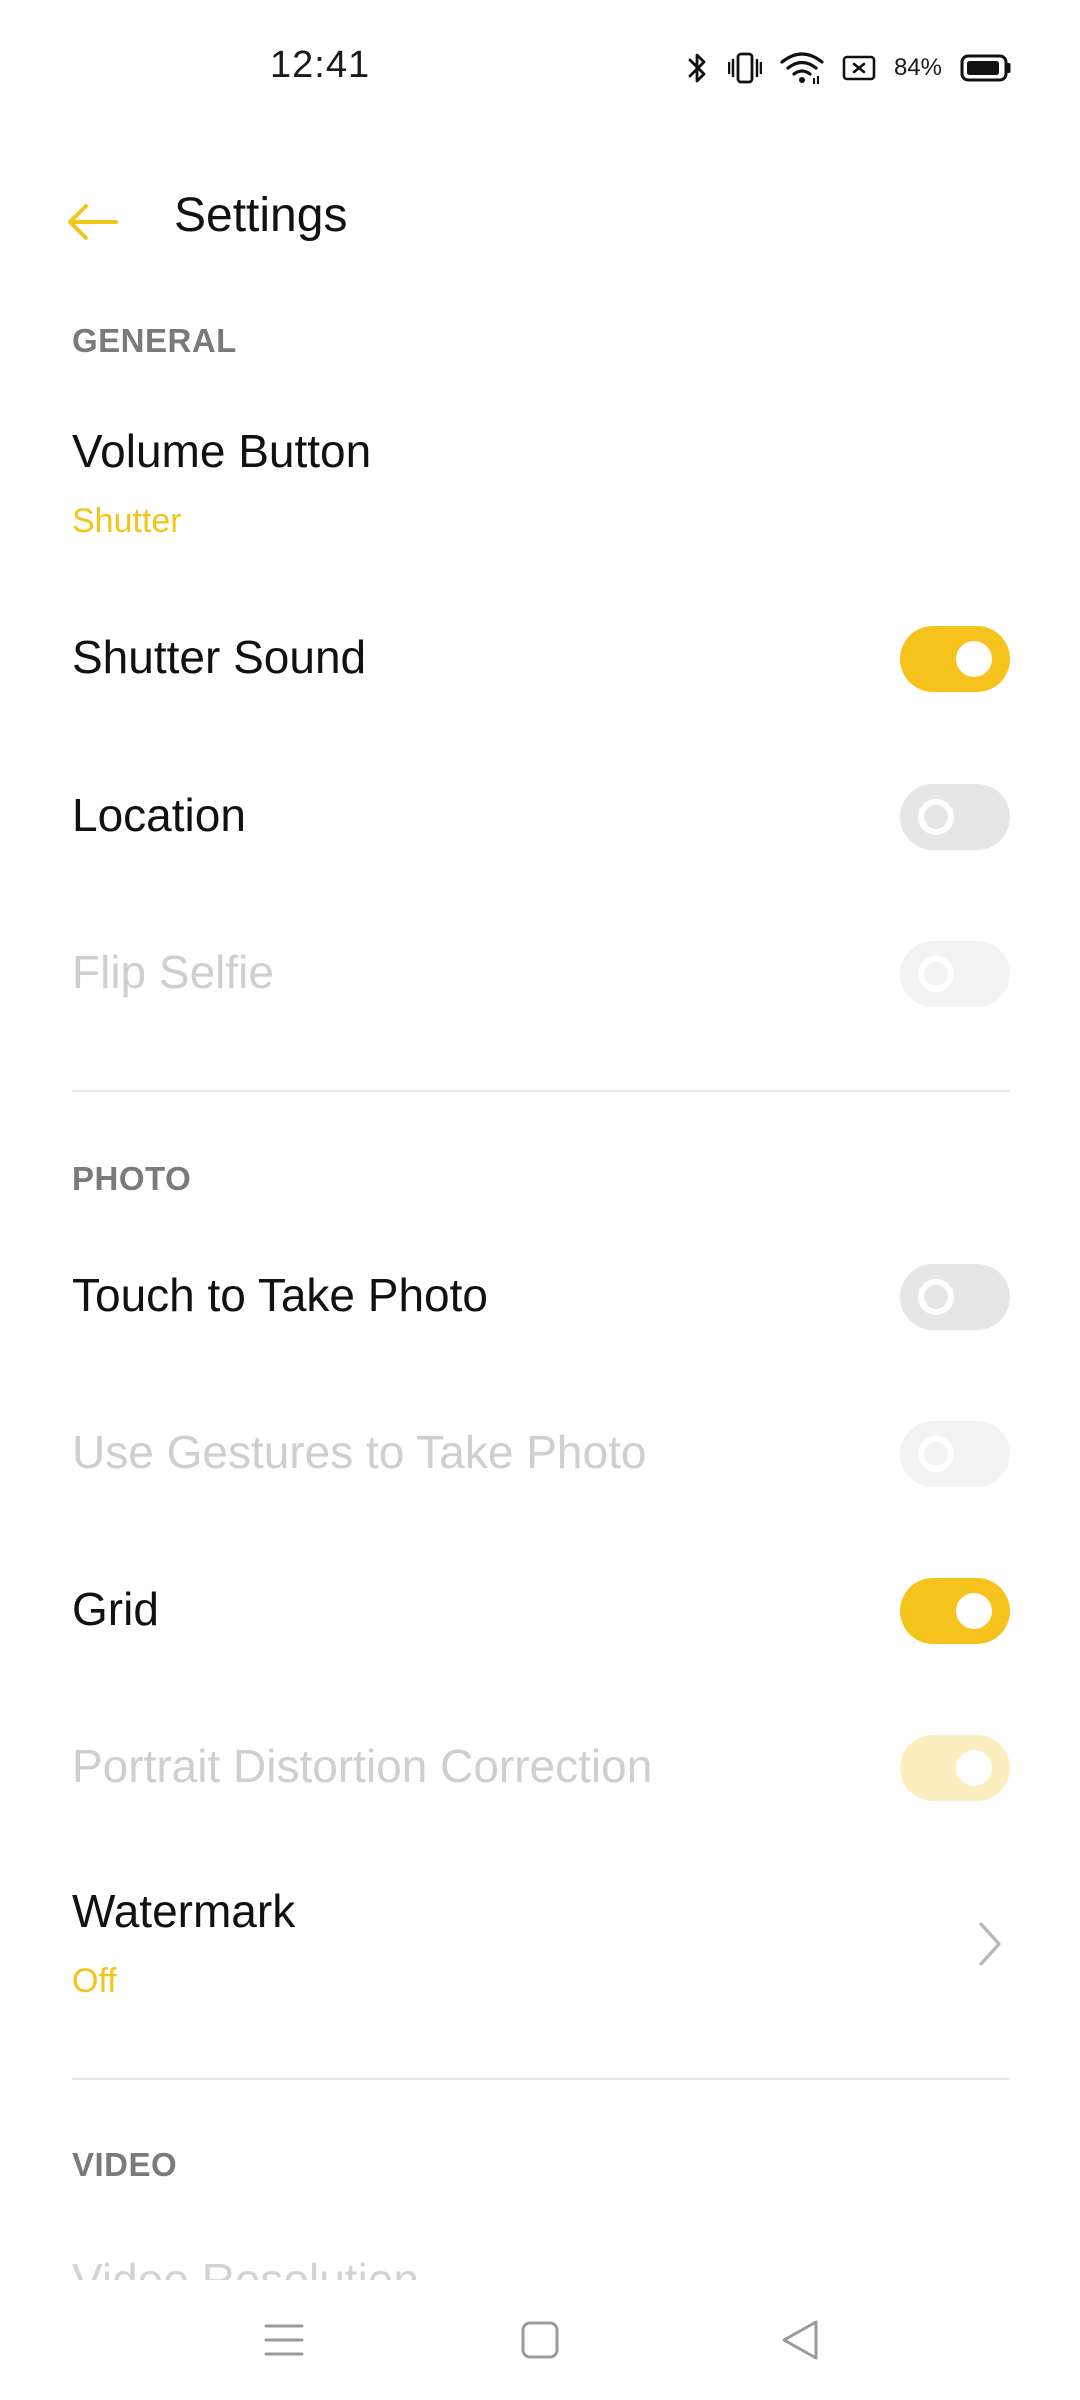 The image size is (1080, 2400). Describe the element at coordinates (859, 68) in the screenshot. I see `sim-icon` at that location.